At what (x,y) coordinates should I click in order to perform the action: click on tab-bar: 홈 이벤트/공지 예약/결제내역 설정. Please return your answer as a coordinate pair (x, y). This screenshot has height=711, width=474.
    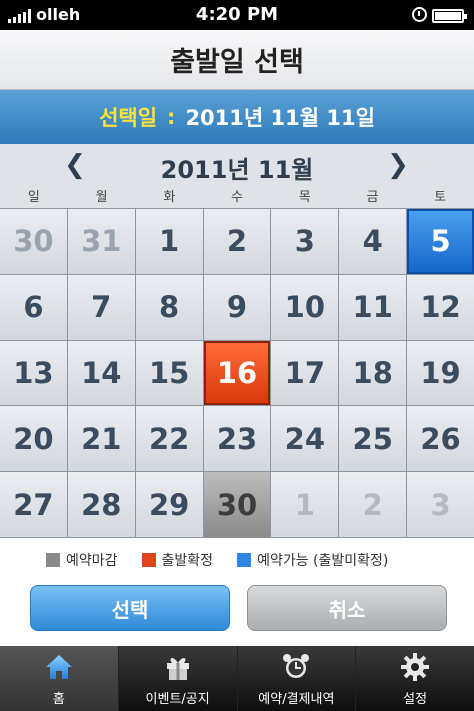
    Looking at the image, I should click on (237, 678).